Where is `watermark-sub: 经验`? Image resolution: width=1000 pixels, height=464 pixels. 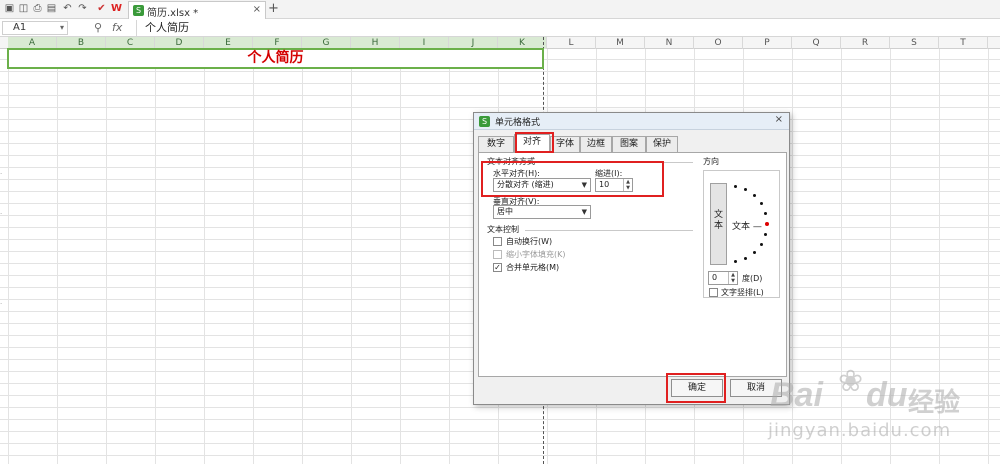 watermark-sub: 经验 is located at coordinates (934, 403).